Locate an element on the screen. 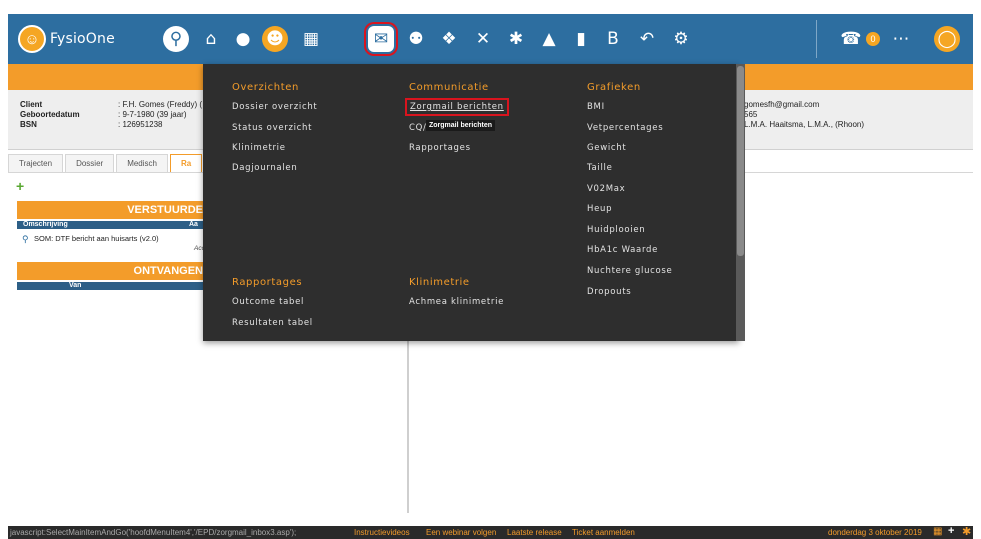 Image resolution: width=981 pixels, height=539 pixels. status-date: donderdag 3 oktober 2019 is located at coordinates (875, 532).